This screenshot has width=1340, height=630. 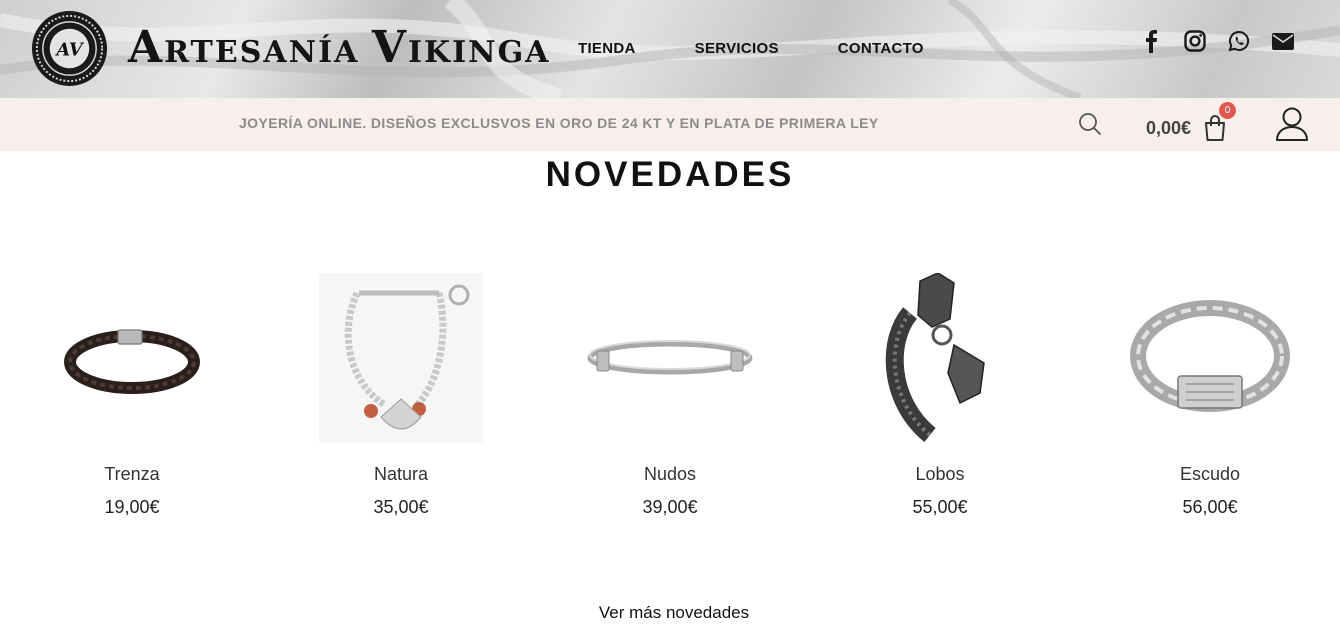 I want to click on logo-initial-a: A, so click(x=146, y=47).